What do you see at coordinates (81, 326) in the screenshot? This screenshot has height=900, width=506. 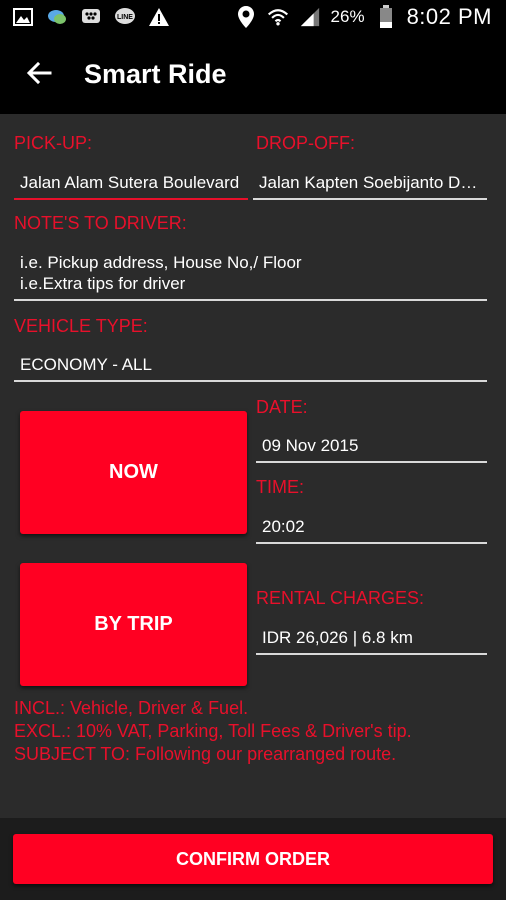 I see `vehicle-type-label: VEHICLE TYPE:` at bounding box center [81, 326].